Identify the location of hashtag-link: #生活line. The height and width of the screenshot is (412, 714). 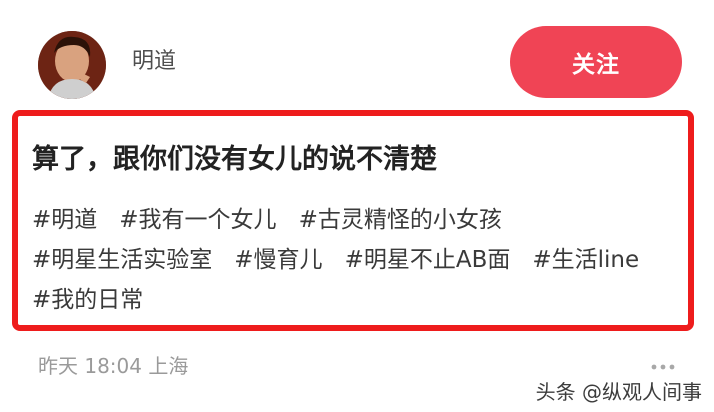
(585, 260).